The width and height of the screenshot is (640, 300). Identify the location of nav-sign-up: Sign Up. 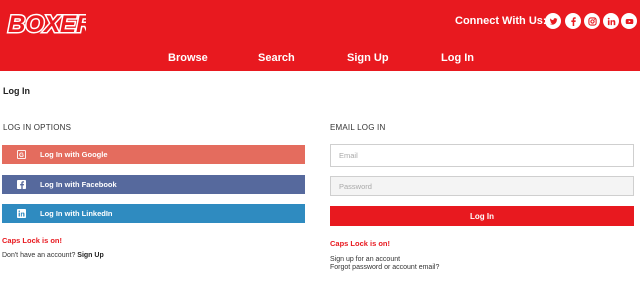
(368, 58).